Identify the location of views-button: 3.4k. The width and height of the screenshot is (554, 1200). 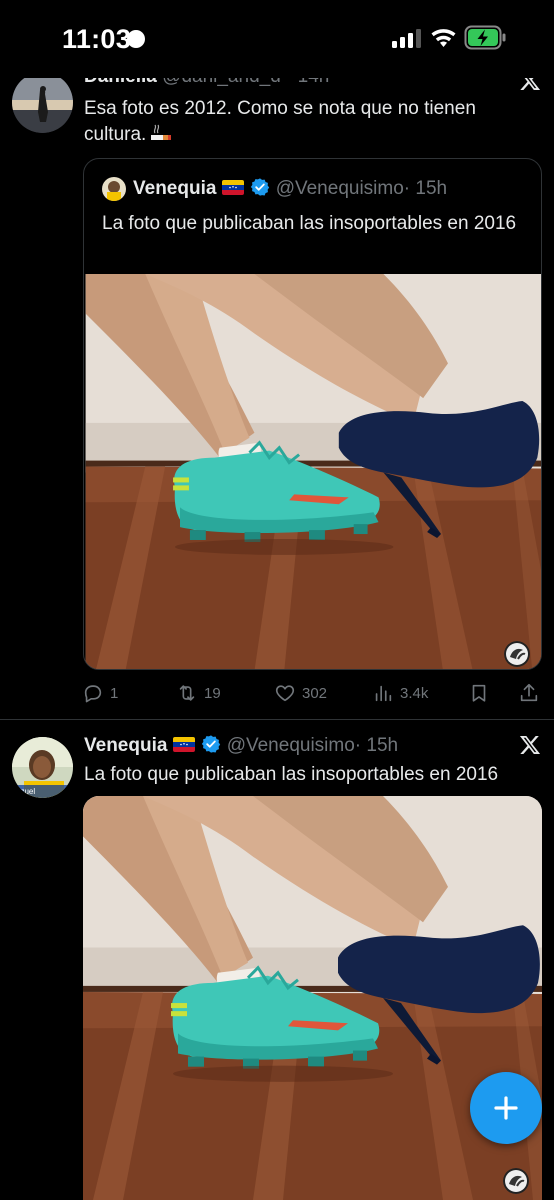
(400, 693).